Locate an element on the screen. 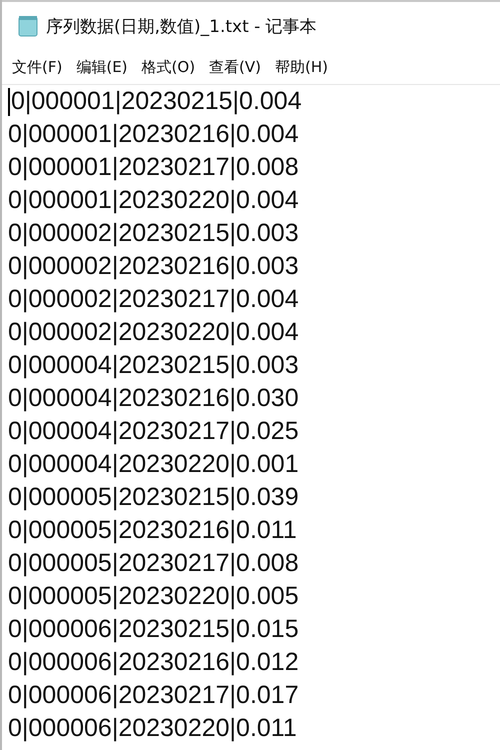  text-line: 0|000005|20230215|0.039 is located at coordinates (153, 497).